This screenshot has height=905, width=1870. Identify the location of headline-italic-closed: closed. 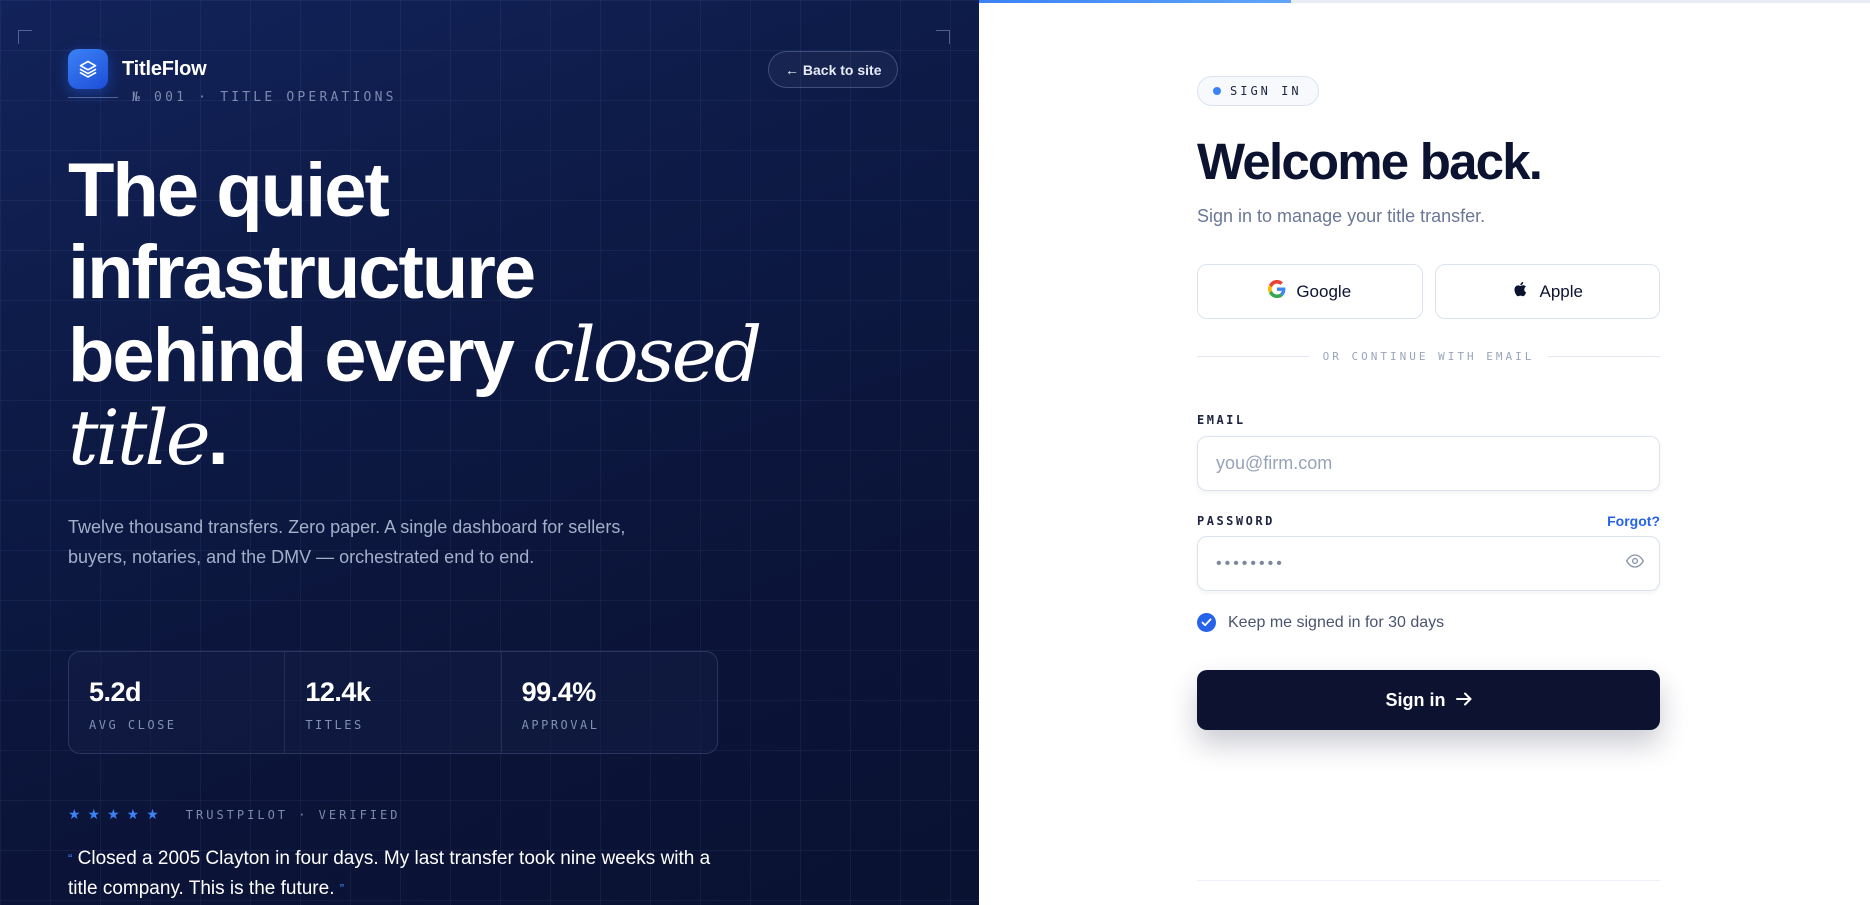
(646, 354).